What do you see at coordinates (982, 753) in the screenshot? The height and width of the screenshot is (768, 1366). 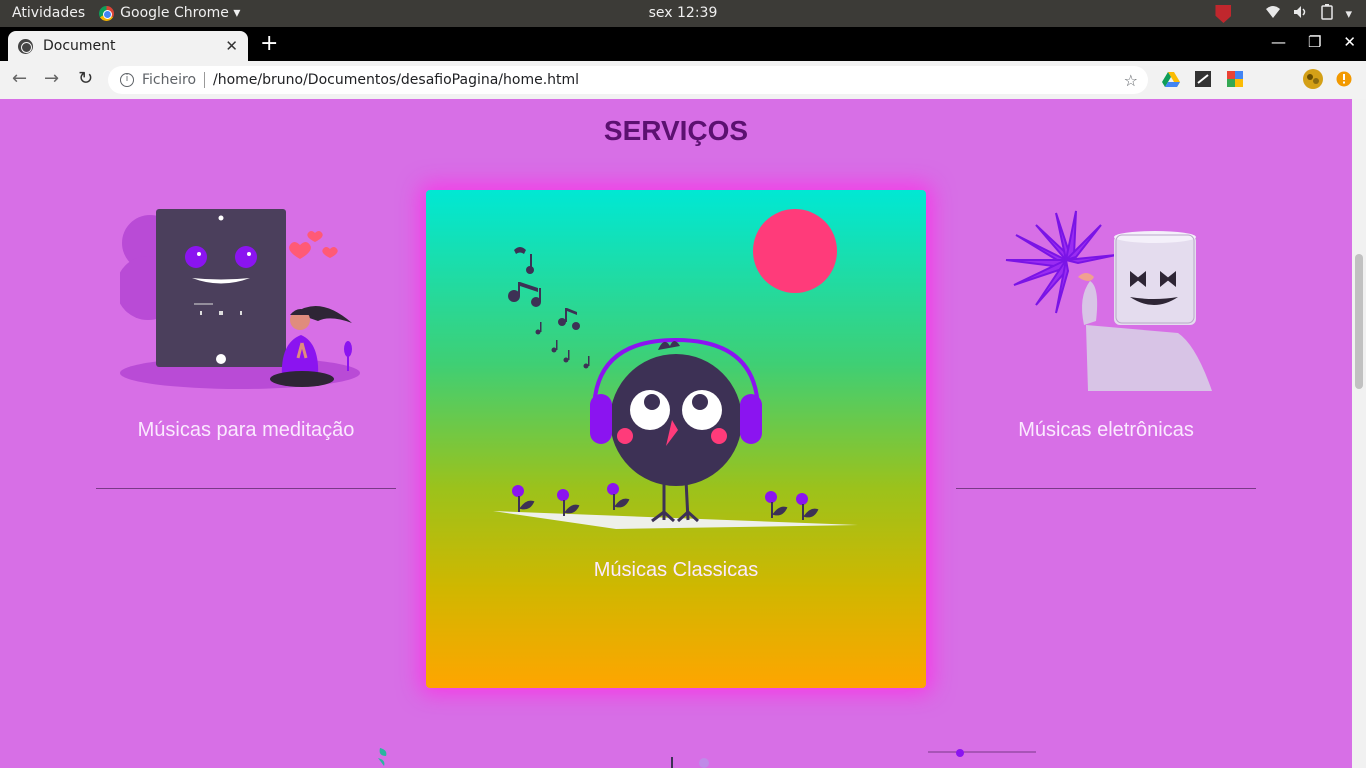 I see `decorative-slider-icon` at bounding box center [982, 753].